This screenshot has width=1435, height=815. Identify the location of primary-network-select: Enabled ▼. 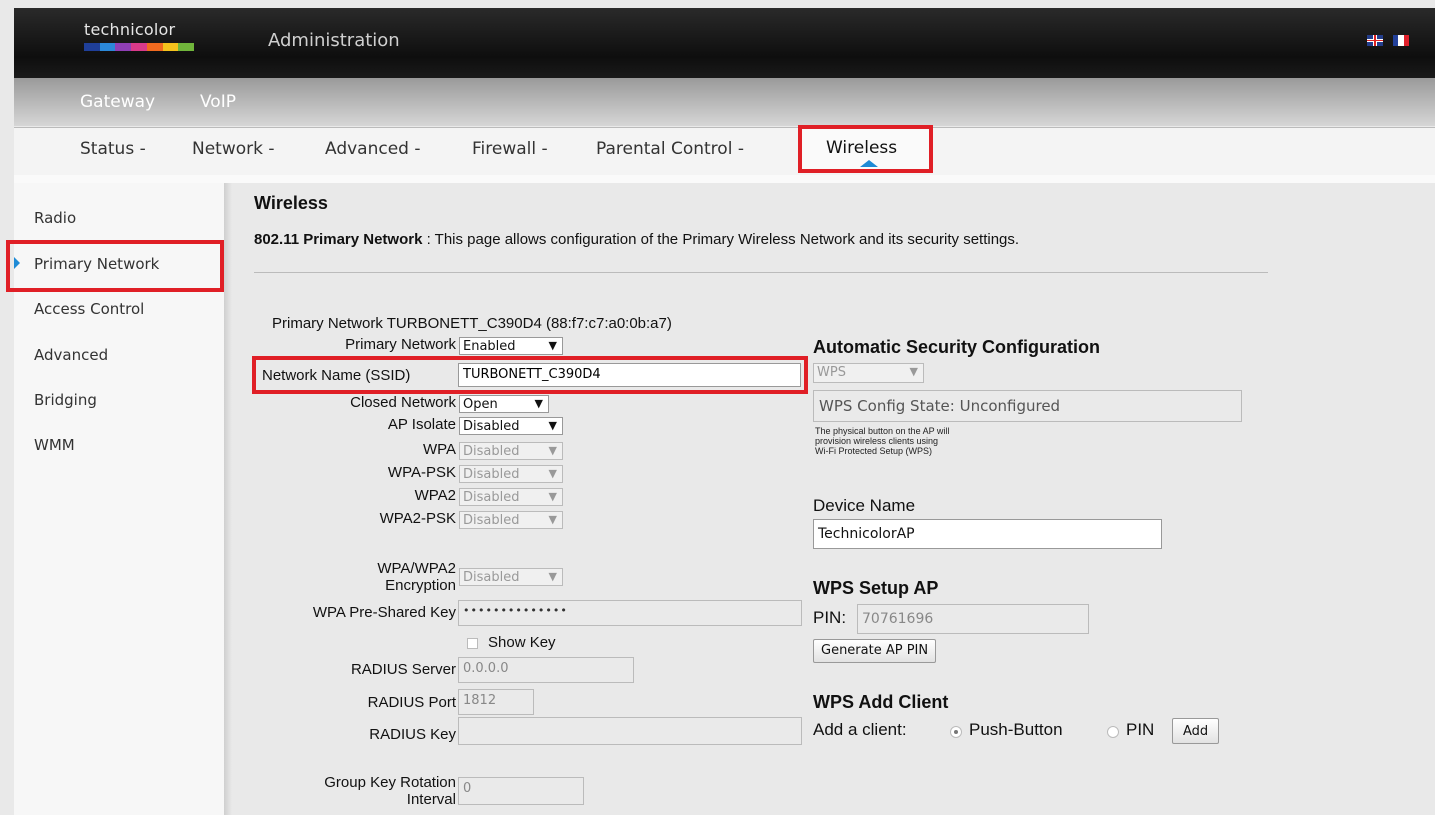
(511, 346).